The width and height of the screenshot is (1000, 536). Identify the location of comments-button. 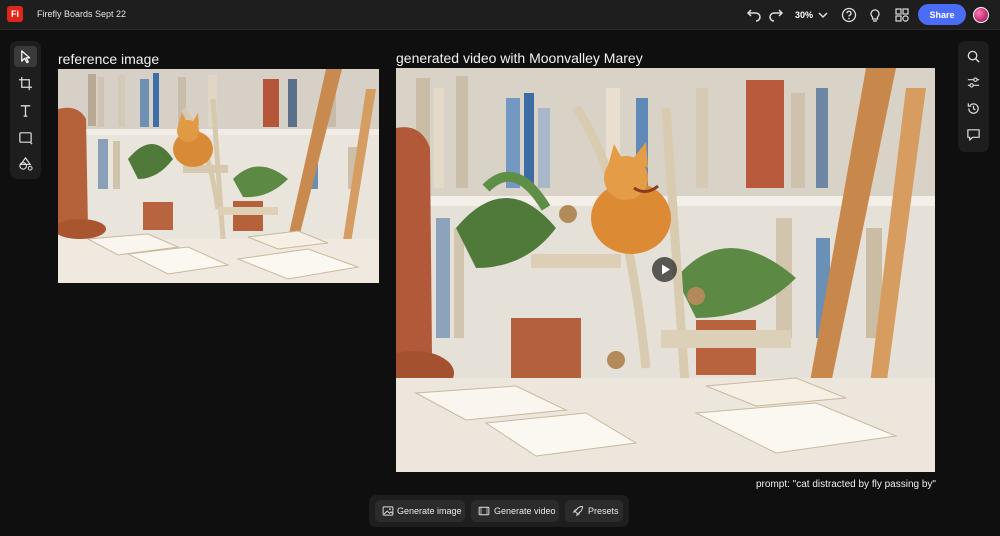
(973, 134).